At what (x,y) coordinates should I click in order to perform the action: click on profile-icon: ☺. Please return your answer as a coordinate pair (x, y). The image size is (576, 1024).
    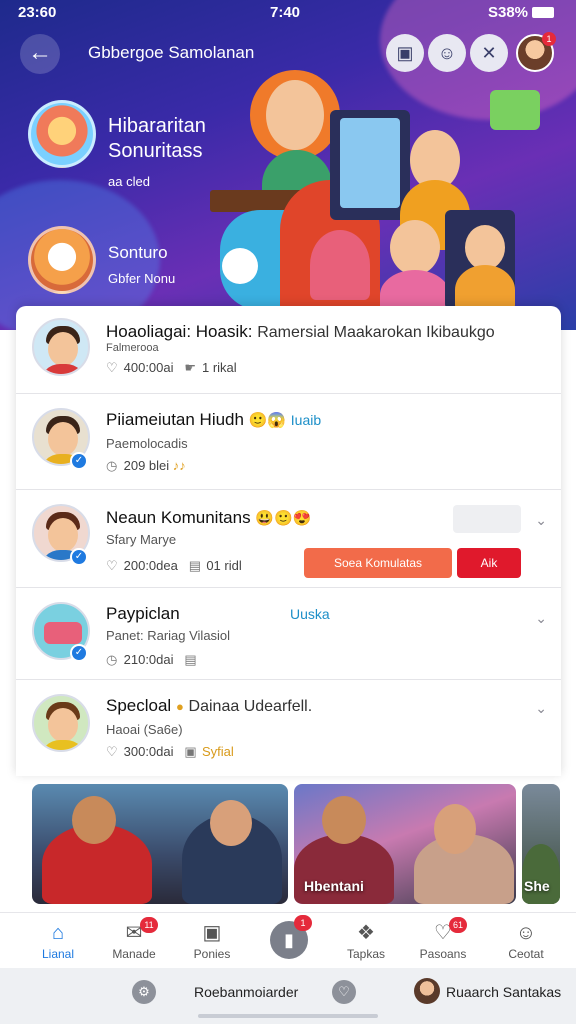
    Looking at the image, I should click on (526, 933).